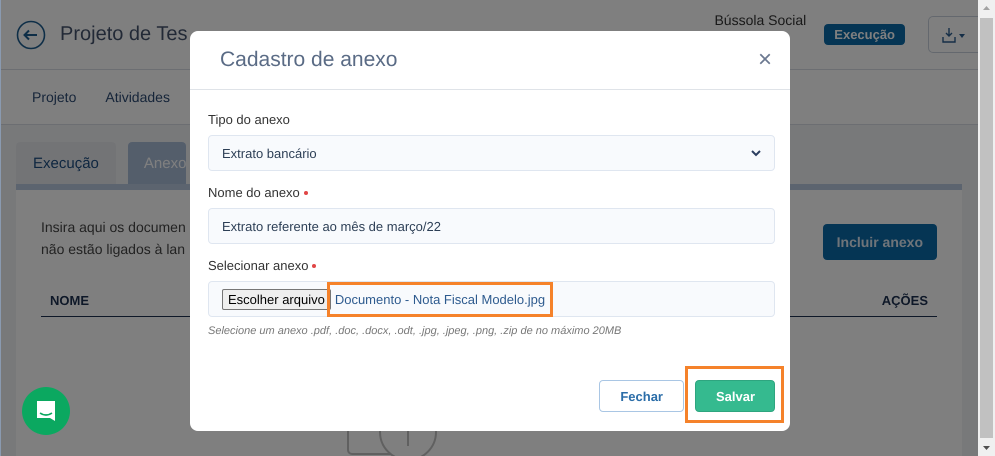  What do you see at coordinates (258, 265) in the screenshot?
I see `field-label: Selecionar anexo` at bounding box center [258, 265].